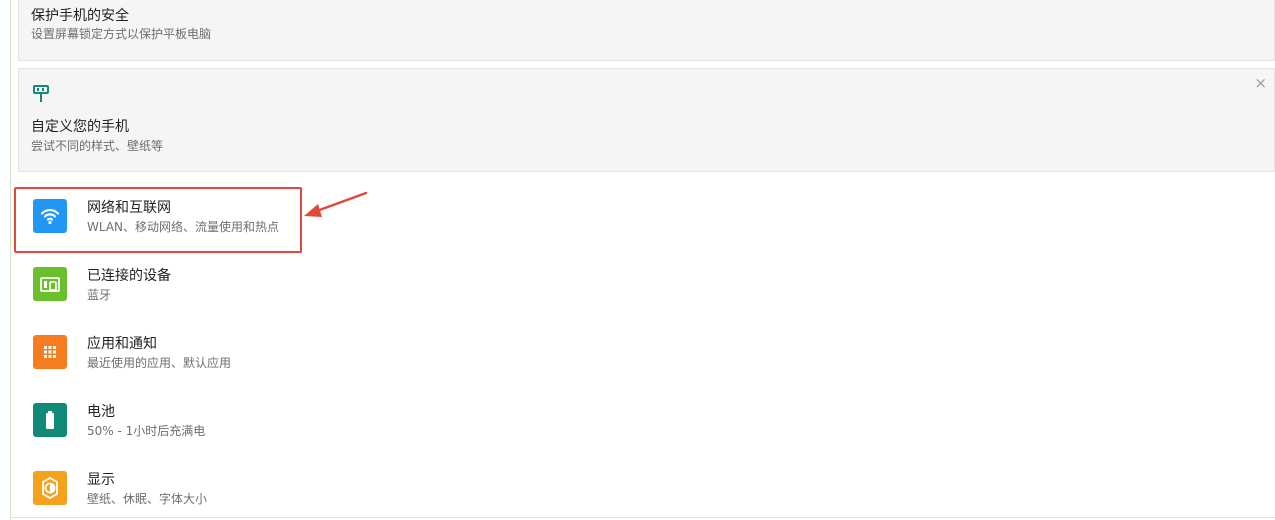  I want to click on settings-item-apps-notifications: 应用和通知 最近使用的应用、默认应用, so click(364, 355).